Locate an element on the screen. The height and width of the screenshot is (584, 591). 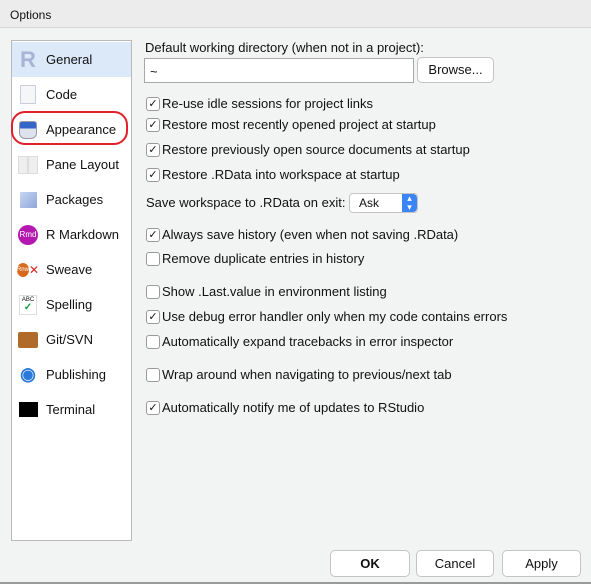
git-box-icon is located at coordinates (28, 340).